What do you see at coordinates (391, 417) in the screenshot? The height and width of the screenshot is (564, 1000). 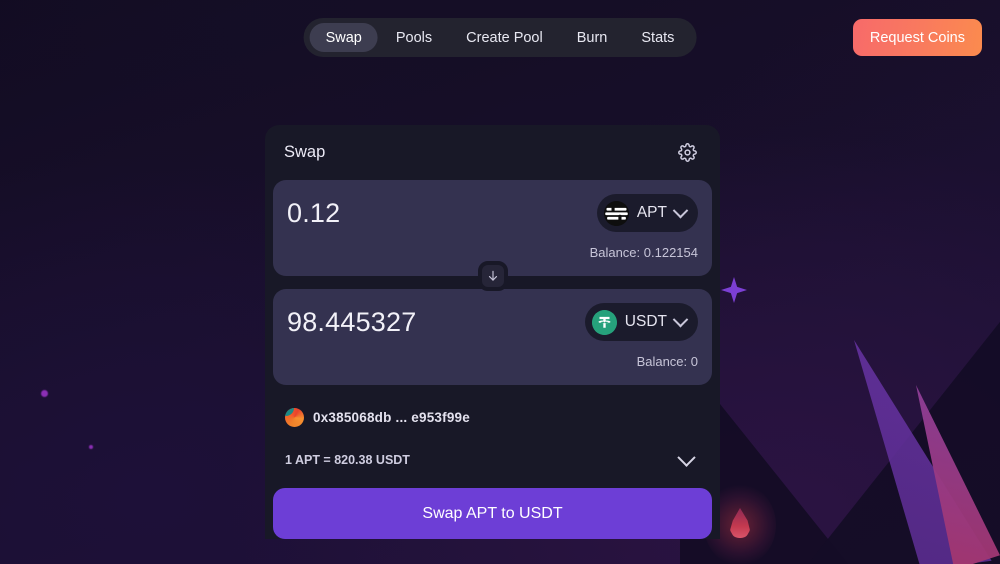 I see `wallet-address-text: 0x385068db ... e953f99e` at bounding box center [391, 417].